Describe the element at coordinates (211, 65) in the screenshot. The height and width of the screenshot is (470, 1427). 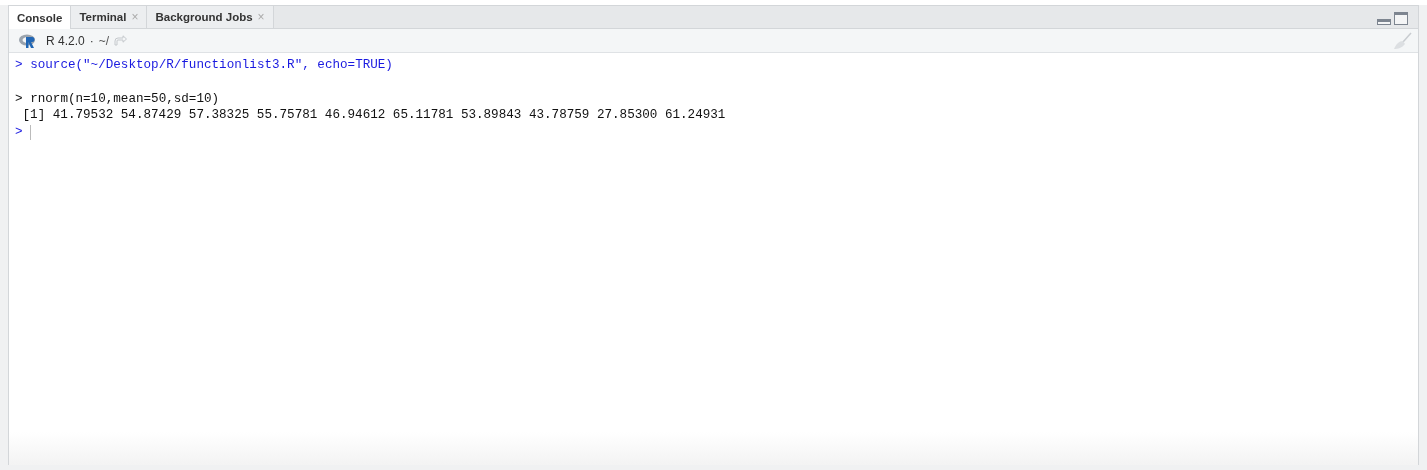
I see `console-command: source("~/Desktop/R/functionlist3.R", echo=TRUE)` at that location.